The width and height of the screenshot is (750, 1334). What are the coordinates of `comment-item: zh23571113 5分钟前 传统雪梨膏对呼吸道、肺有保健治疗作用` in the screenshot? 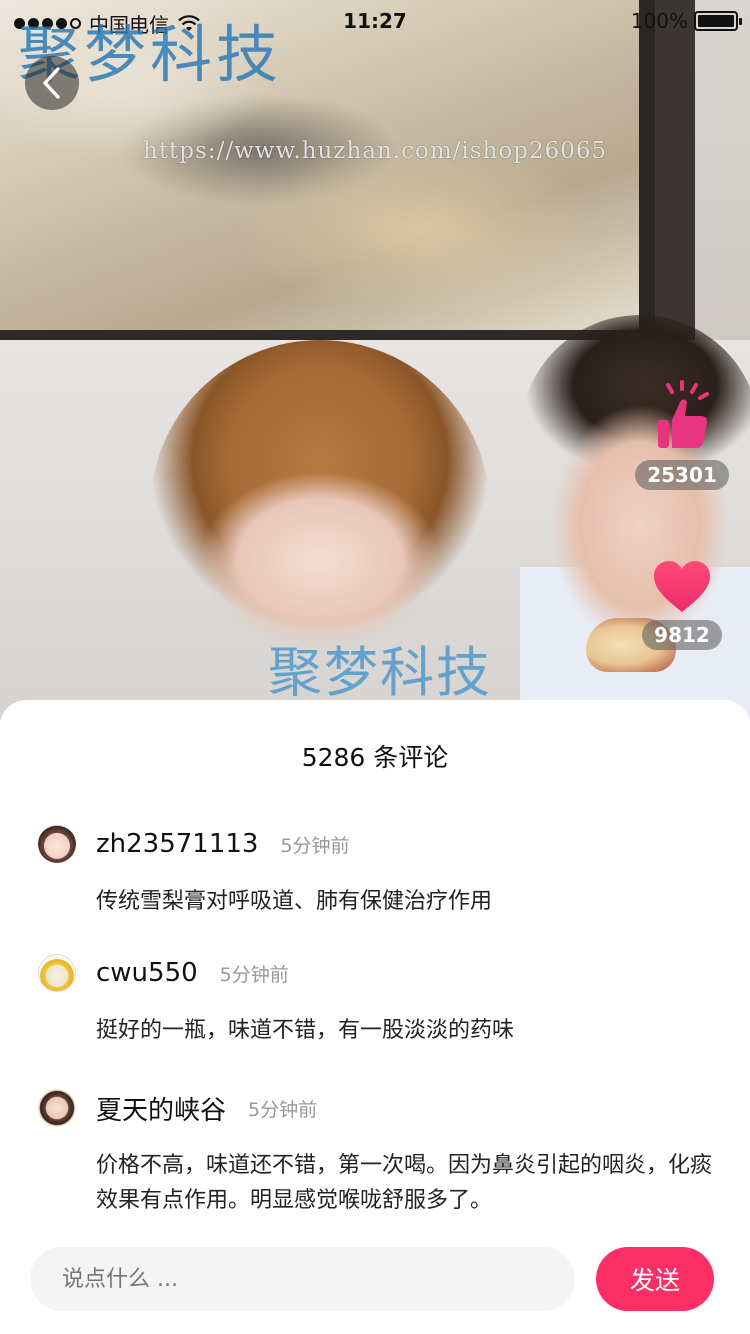 It's located at (378, 871).